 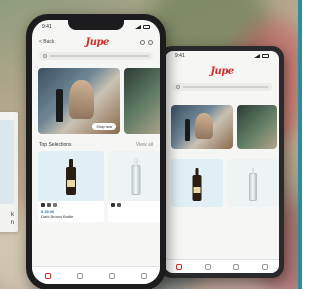 I want to click on app-bar: Jupe, so click(x=222, y=71).